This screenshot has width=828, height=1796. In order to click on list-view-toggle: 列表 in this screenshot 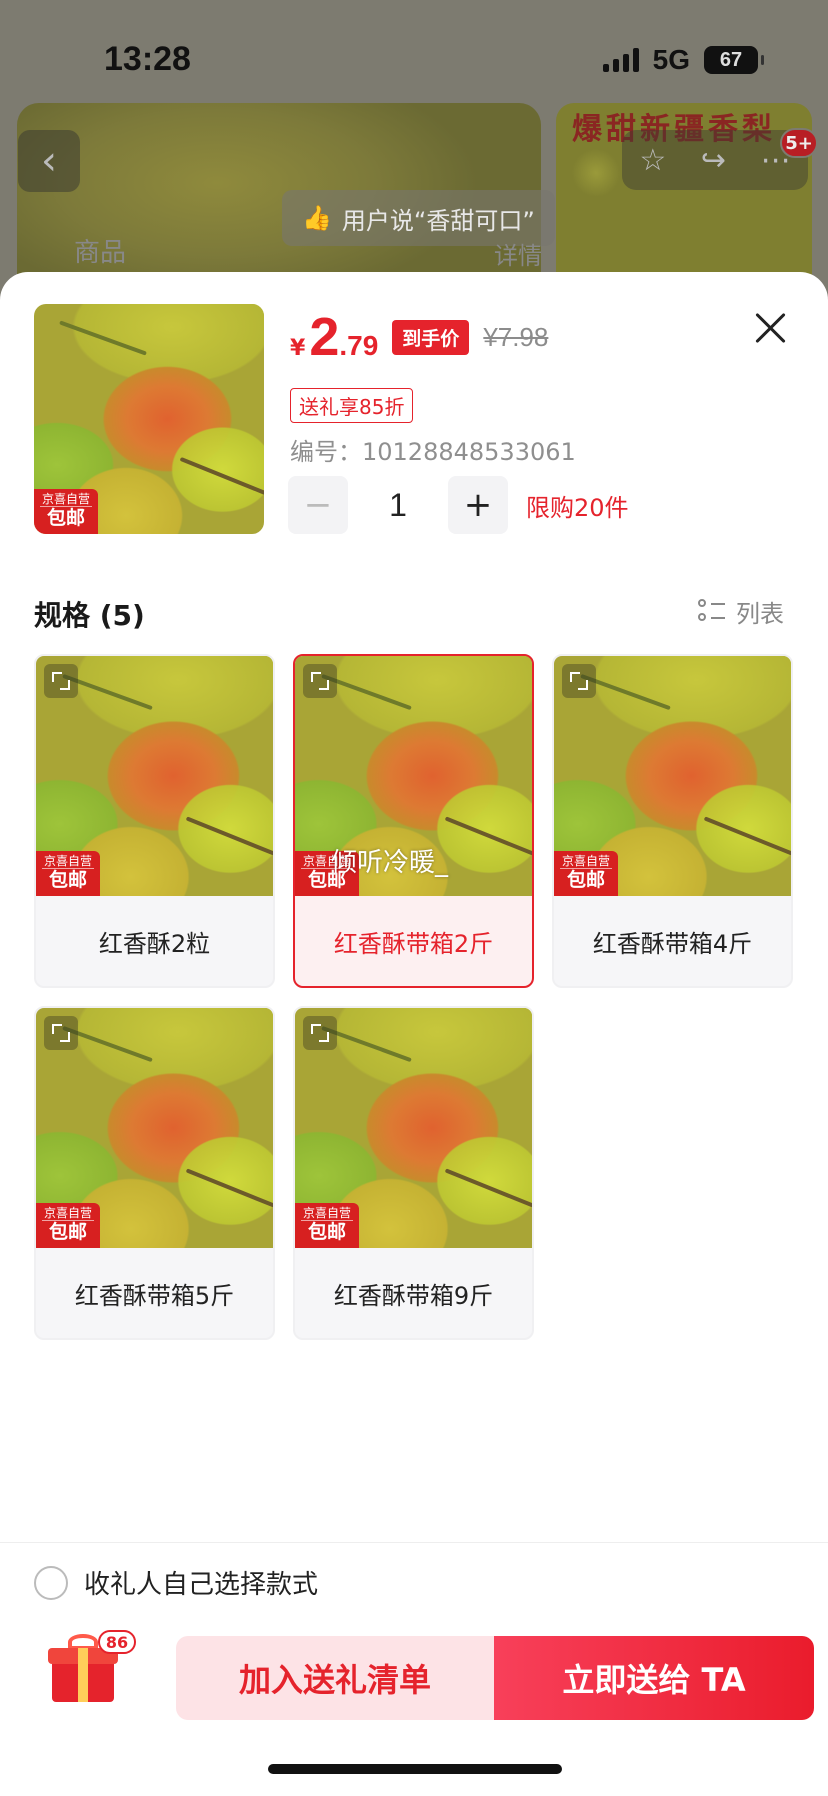, I will do `click(741, 611)`.